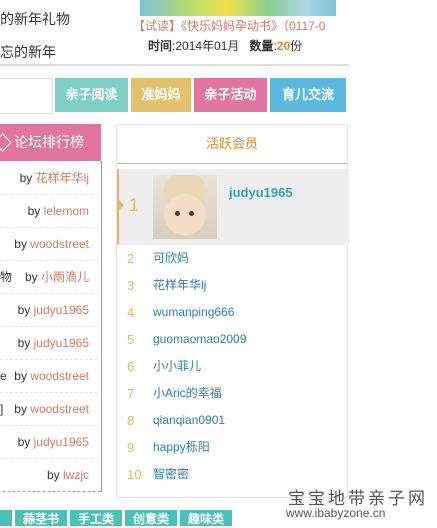 This screenshot has width=437, height=528. Describe the element at coordinates (201, 258) in the screenshot. I see `member-name: 可欣妈` at that location.